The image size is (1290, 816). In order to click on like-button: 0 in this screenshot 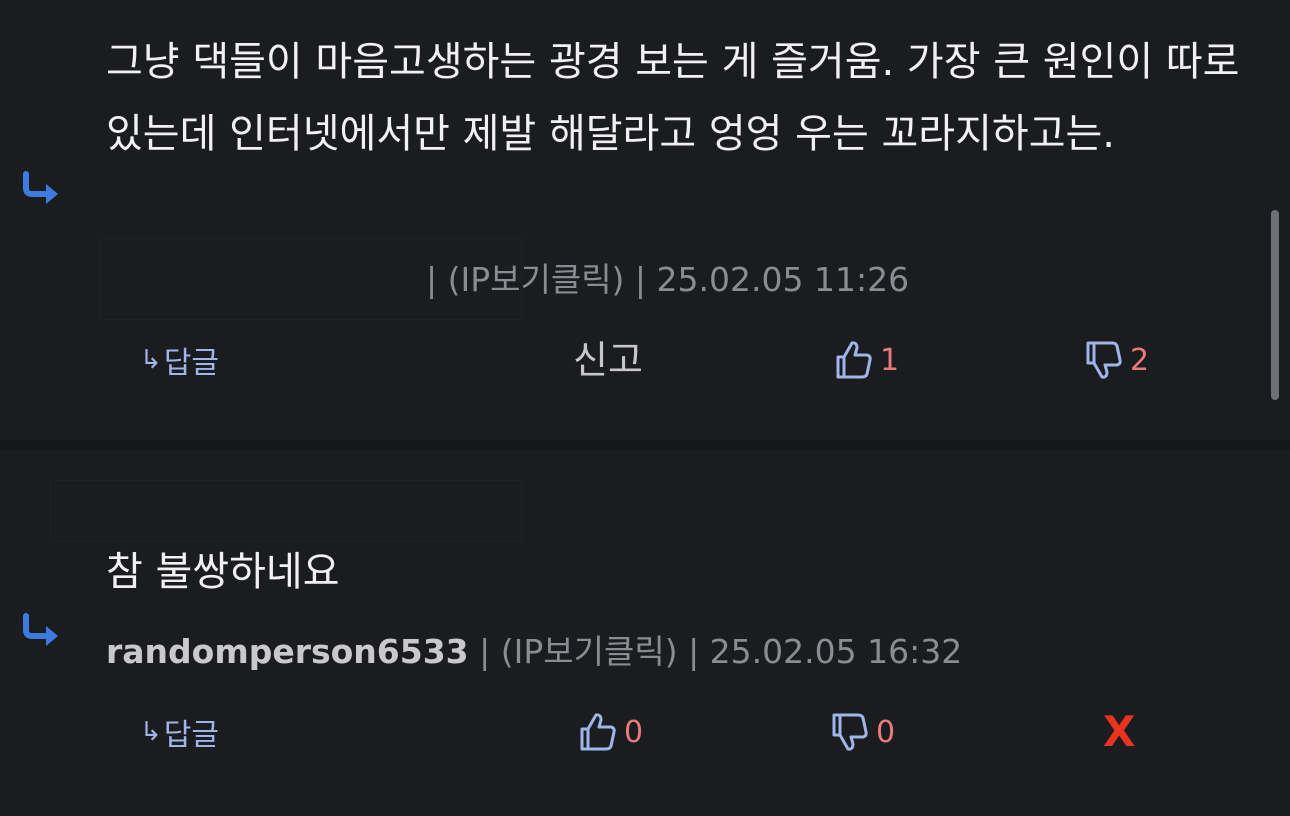, I will do `click(610, 732)`.